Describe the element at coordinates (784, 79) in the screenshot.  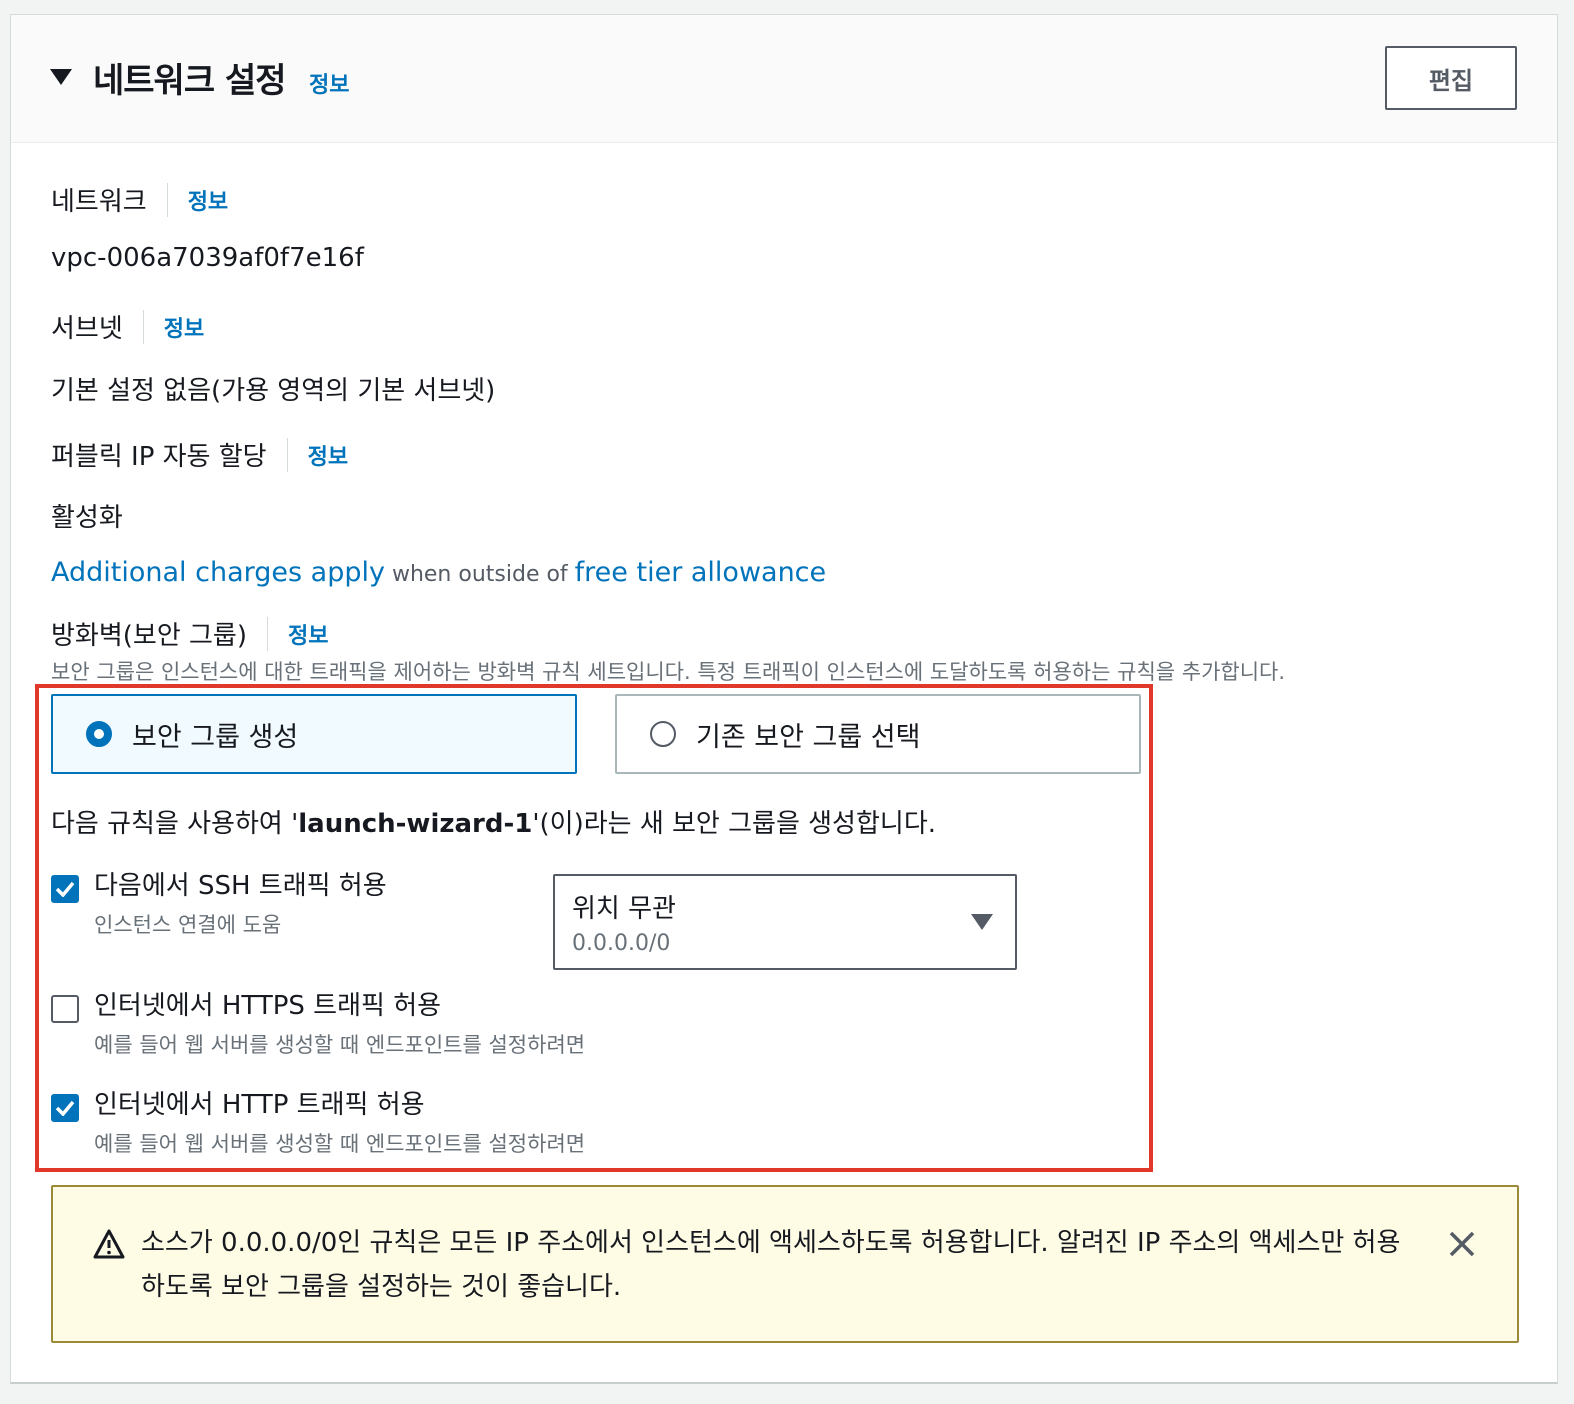
I see `panel-header: 네트워크 설정 정보 편집` at that location.